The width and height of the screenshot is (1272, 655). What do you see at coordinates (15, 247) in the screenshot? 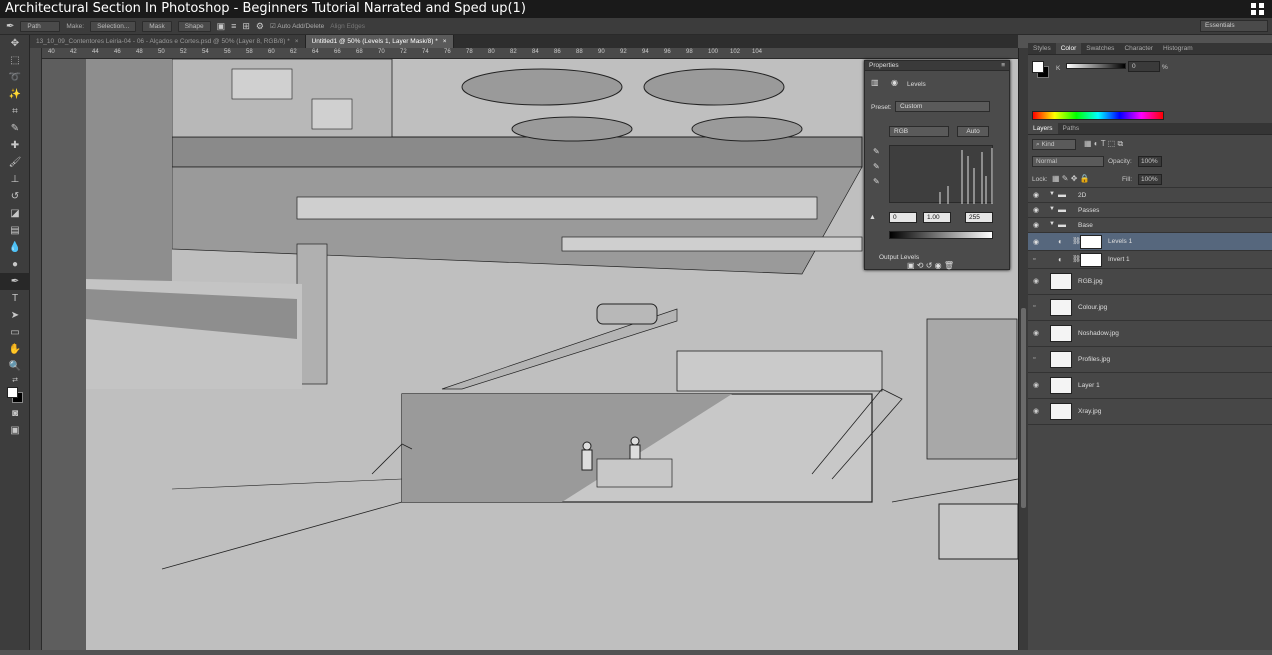
I see `blur-tool-icon: 💧` at bounding box center [15, 247].